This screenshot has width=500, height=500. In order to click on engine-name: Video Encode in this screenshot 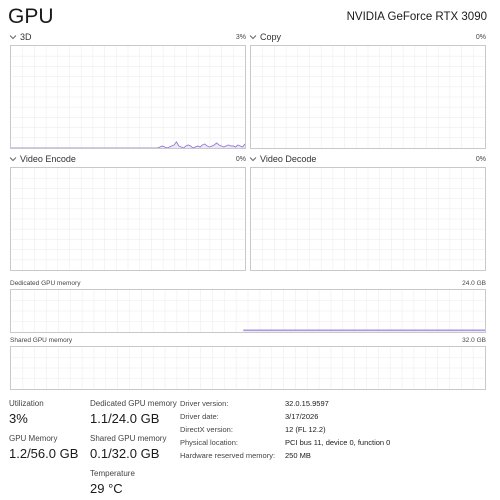, I will do `click(48, 159)`.